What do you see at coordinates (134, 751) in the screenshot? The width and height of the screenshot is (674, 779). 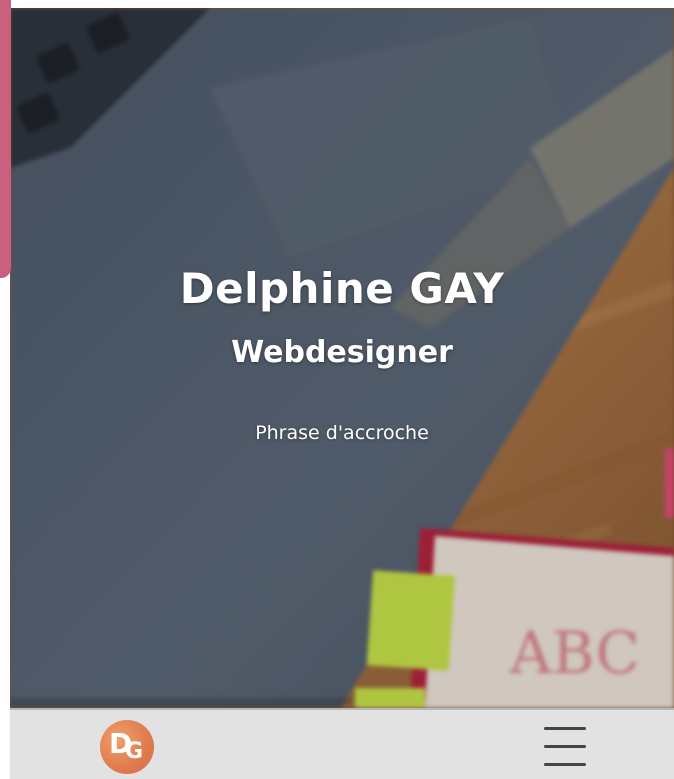 I see `logo-letter-g: G` at bounding box center [134, 751].